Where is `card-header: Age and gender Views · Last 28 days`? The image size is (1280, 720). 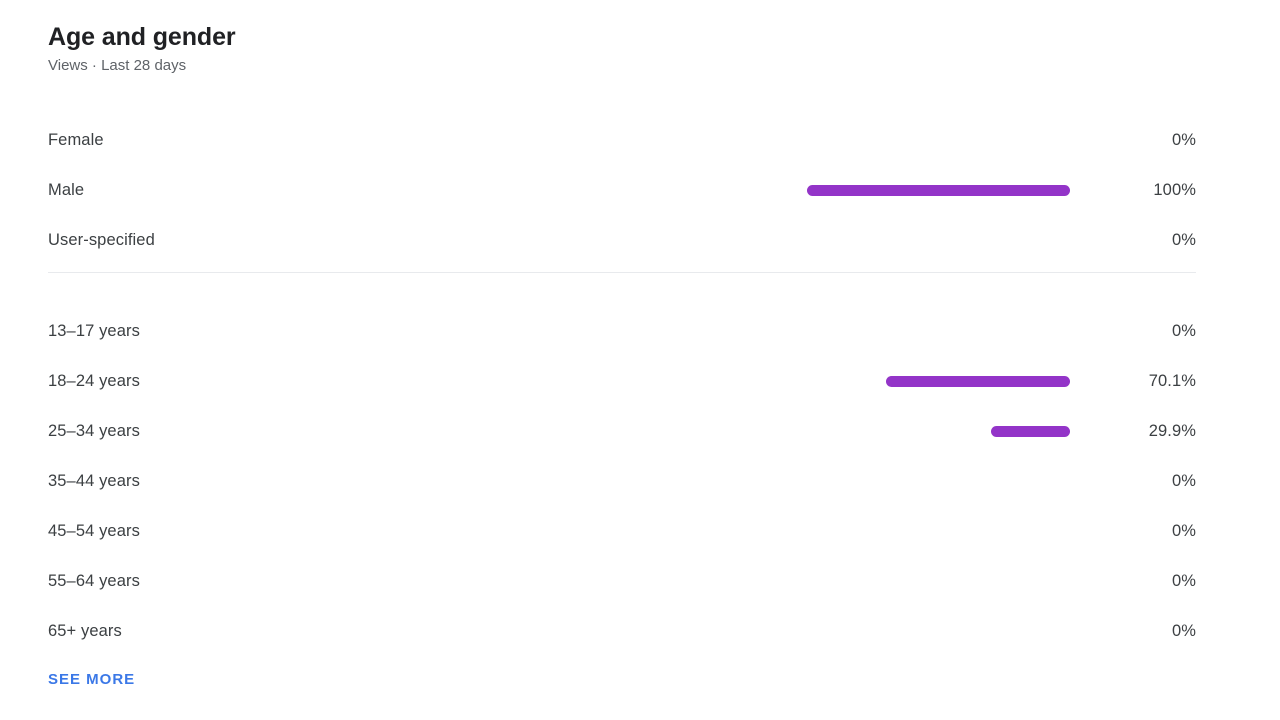 card-header: Age and gender Views · Last 28 days is located at coordinates (142, 49).